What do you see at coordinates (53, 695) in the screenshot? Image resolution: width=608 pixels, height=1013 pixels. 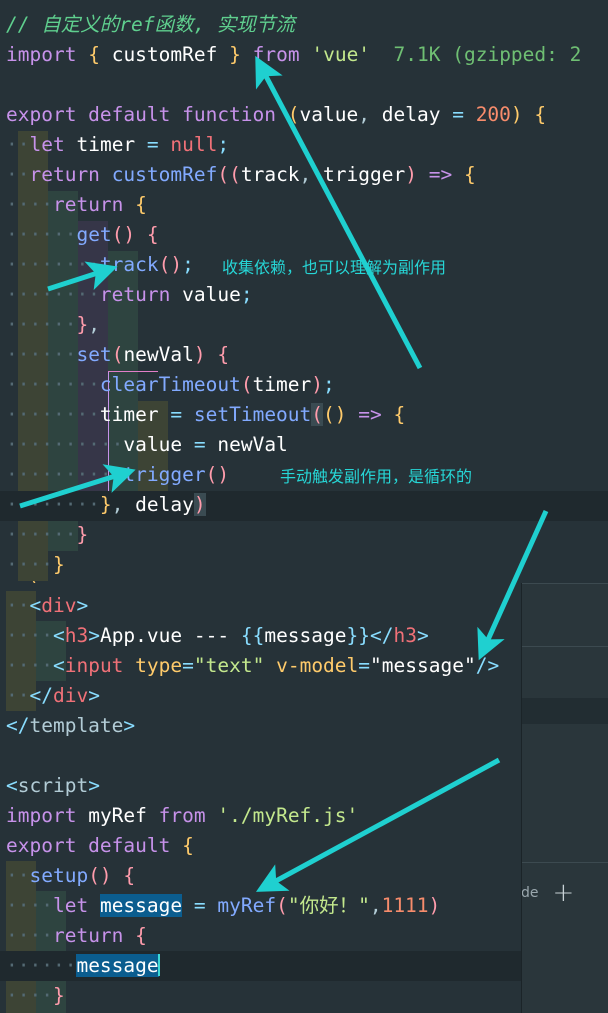 I see `code-line: ··</div>` at bounding box center [53, 695].